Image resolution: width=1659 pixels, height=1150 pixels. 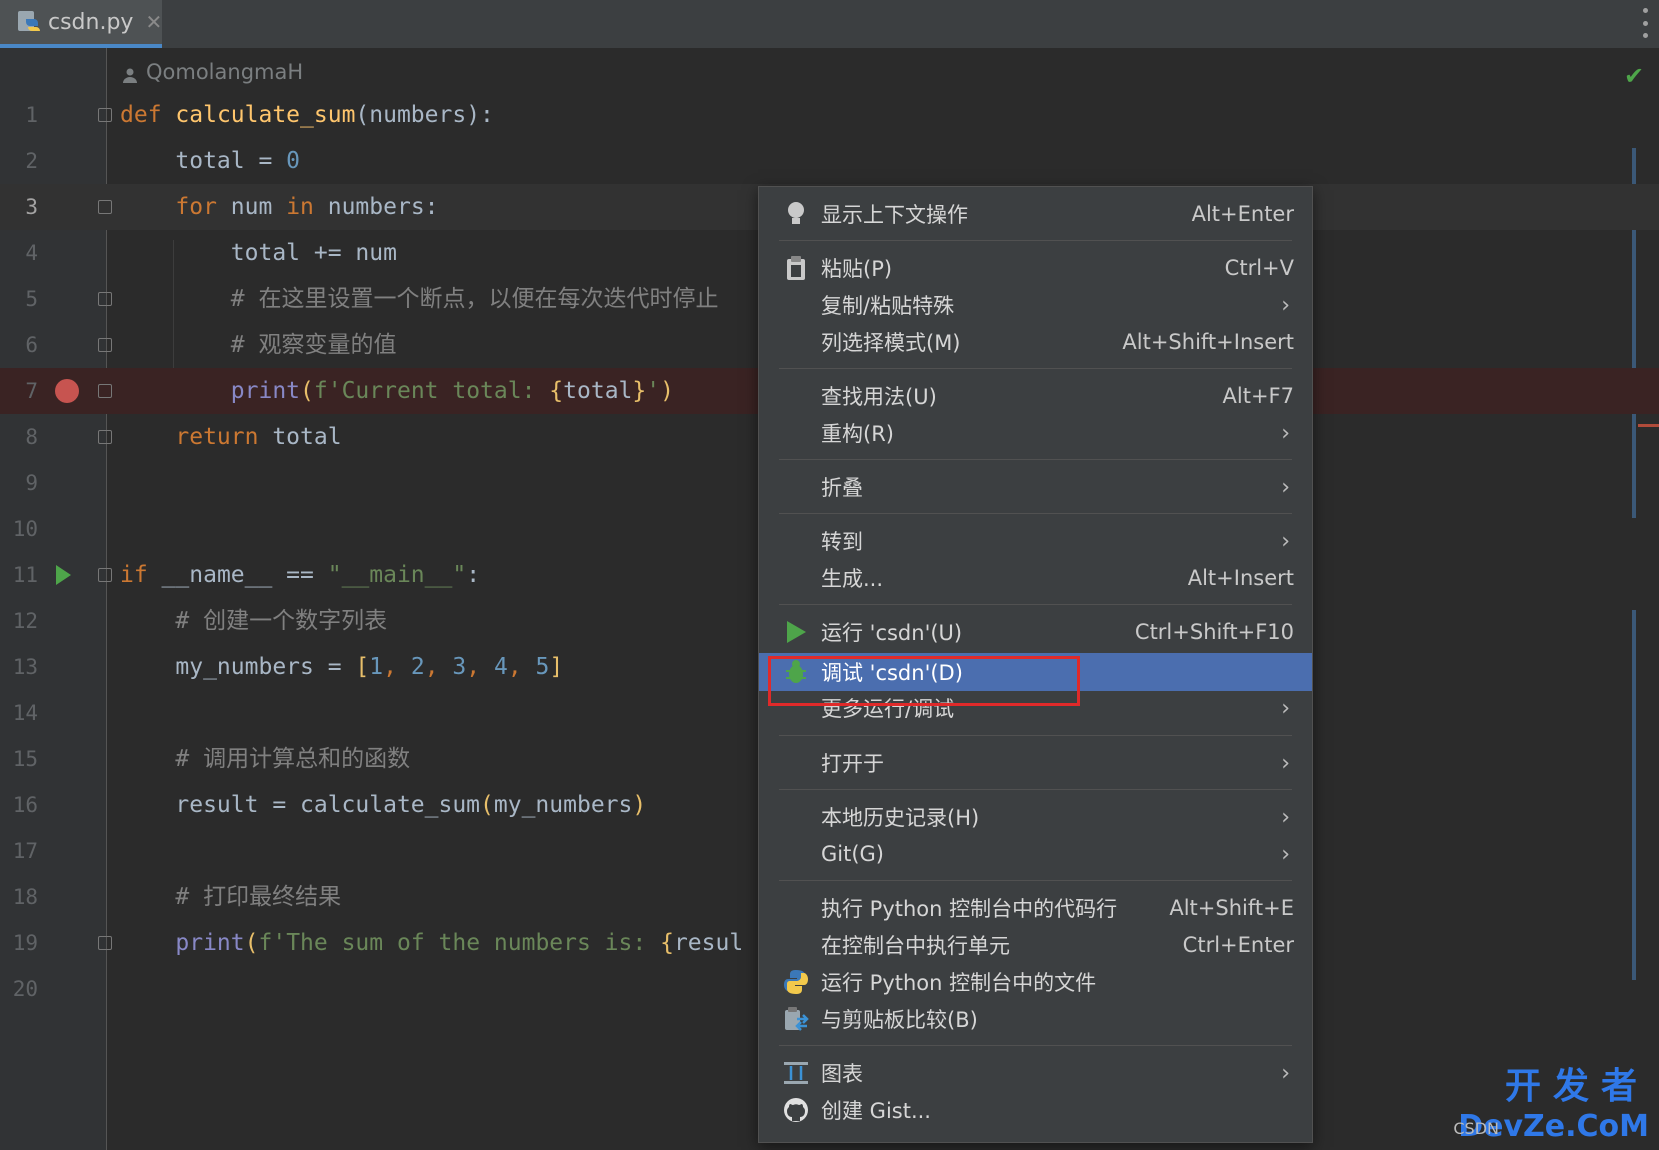 What do you see at coordinates (1035, 578) in the screenshot?
I see `menu-item-generate: 生成... Alt+Insert` at bounding box center [1035, 578].